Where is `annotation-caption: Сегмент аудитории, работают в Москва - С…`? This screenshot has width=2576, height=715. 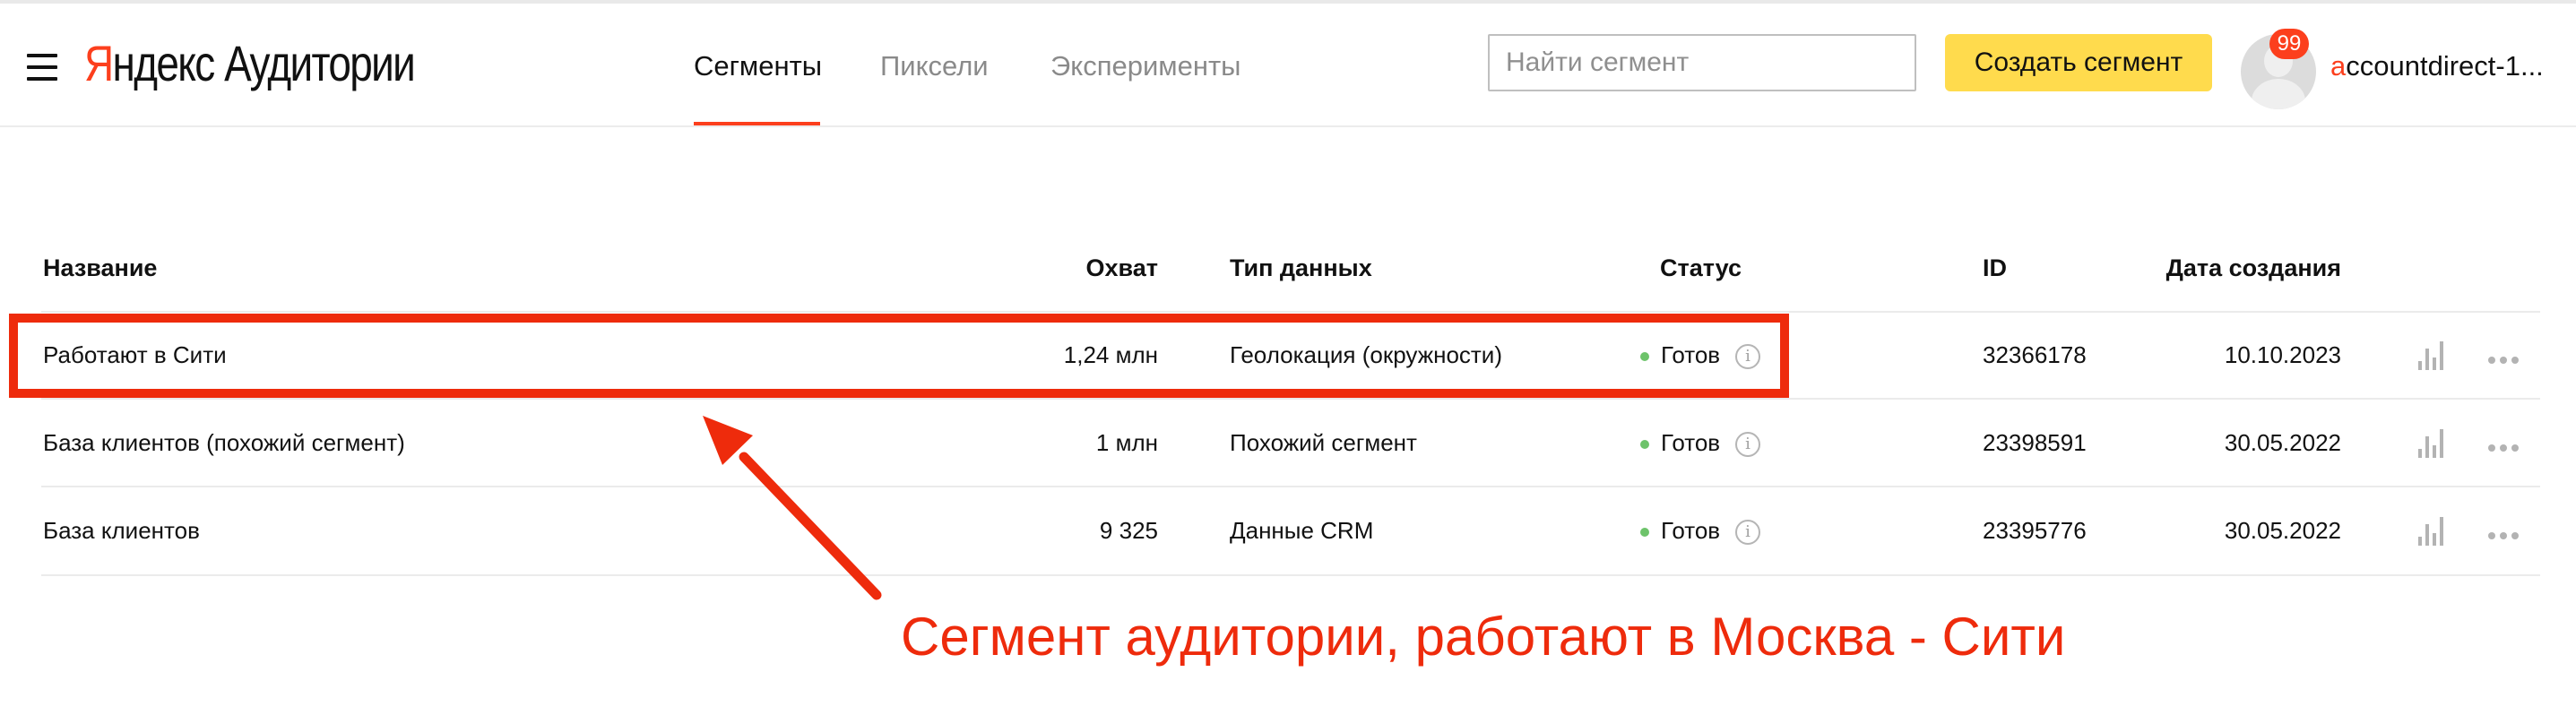 annotation-caption: Сегмент аудитории, работают в Москва - С… is located at coordinates (1483, 637).